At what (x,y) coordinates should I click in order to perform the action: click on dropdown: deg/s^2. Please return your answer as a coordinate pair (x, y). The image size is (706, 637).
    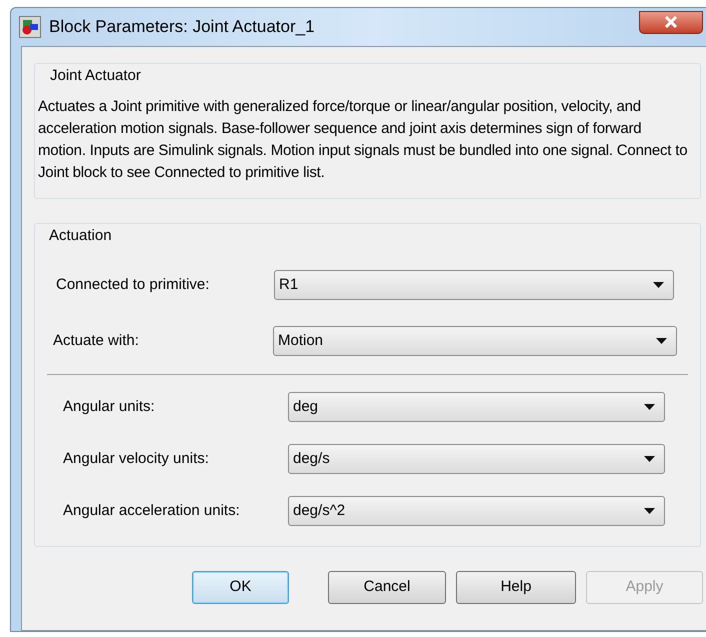
    Looking at the image, I should click on (476, 511).